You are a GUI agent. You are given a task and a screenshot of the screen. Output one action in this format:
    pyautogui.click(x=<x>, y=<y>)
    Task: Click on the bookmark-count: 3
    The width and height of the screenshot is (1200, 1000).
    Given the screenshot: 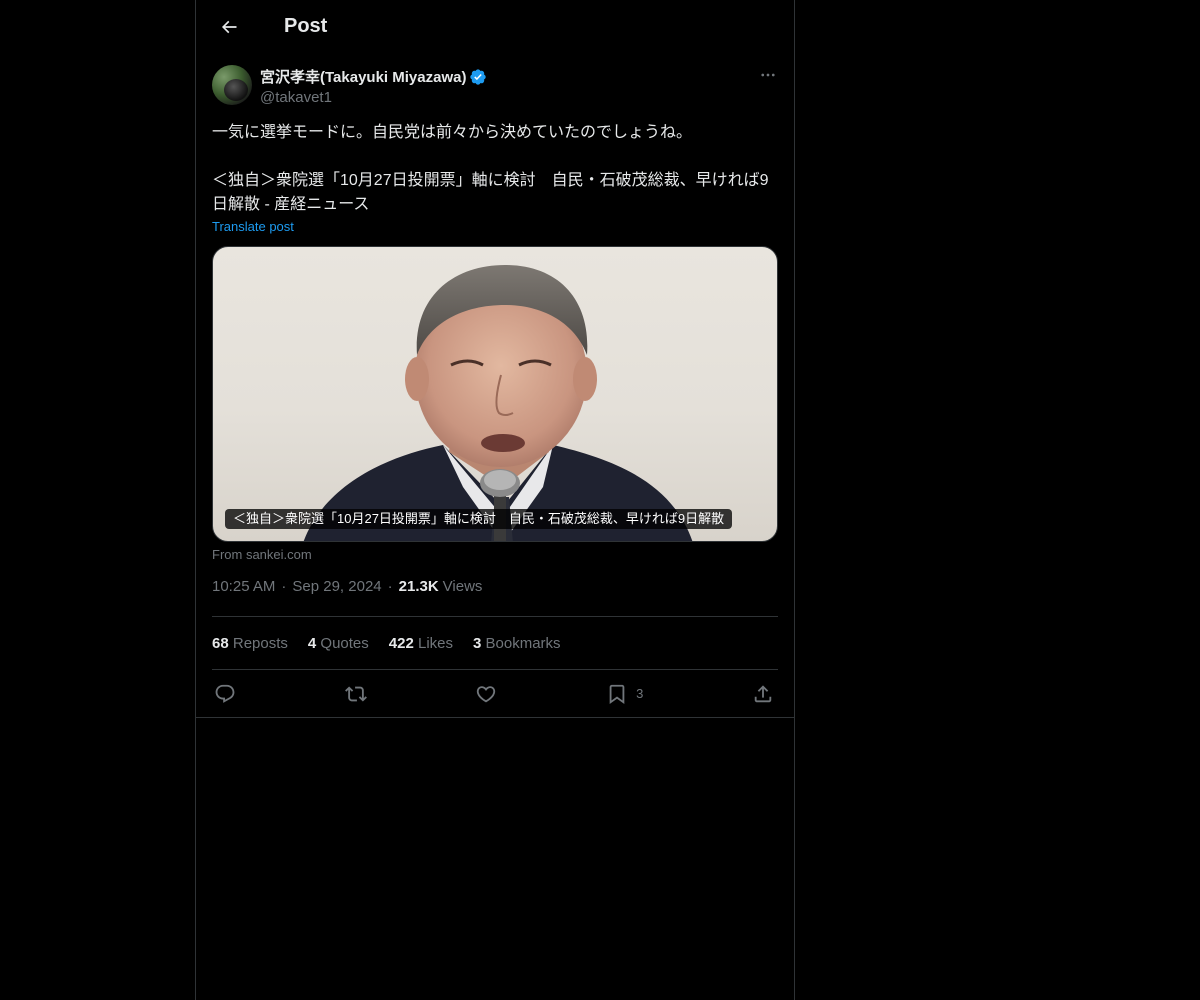 What is the action you would take?
    pyautogui.click(x=640, y=693)
    